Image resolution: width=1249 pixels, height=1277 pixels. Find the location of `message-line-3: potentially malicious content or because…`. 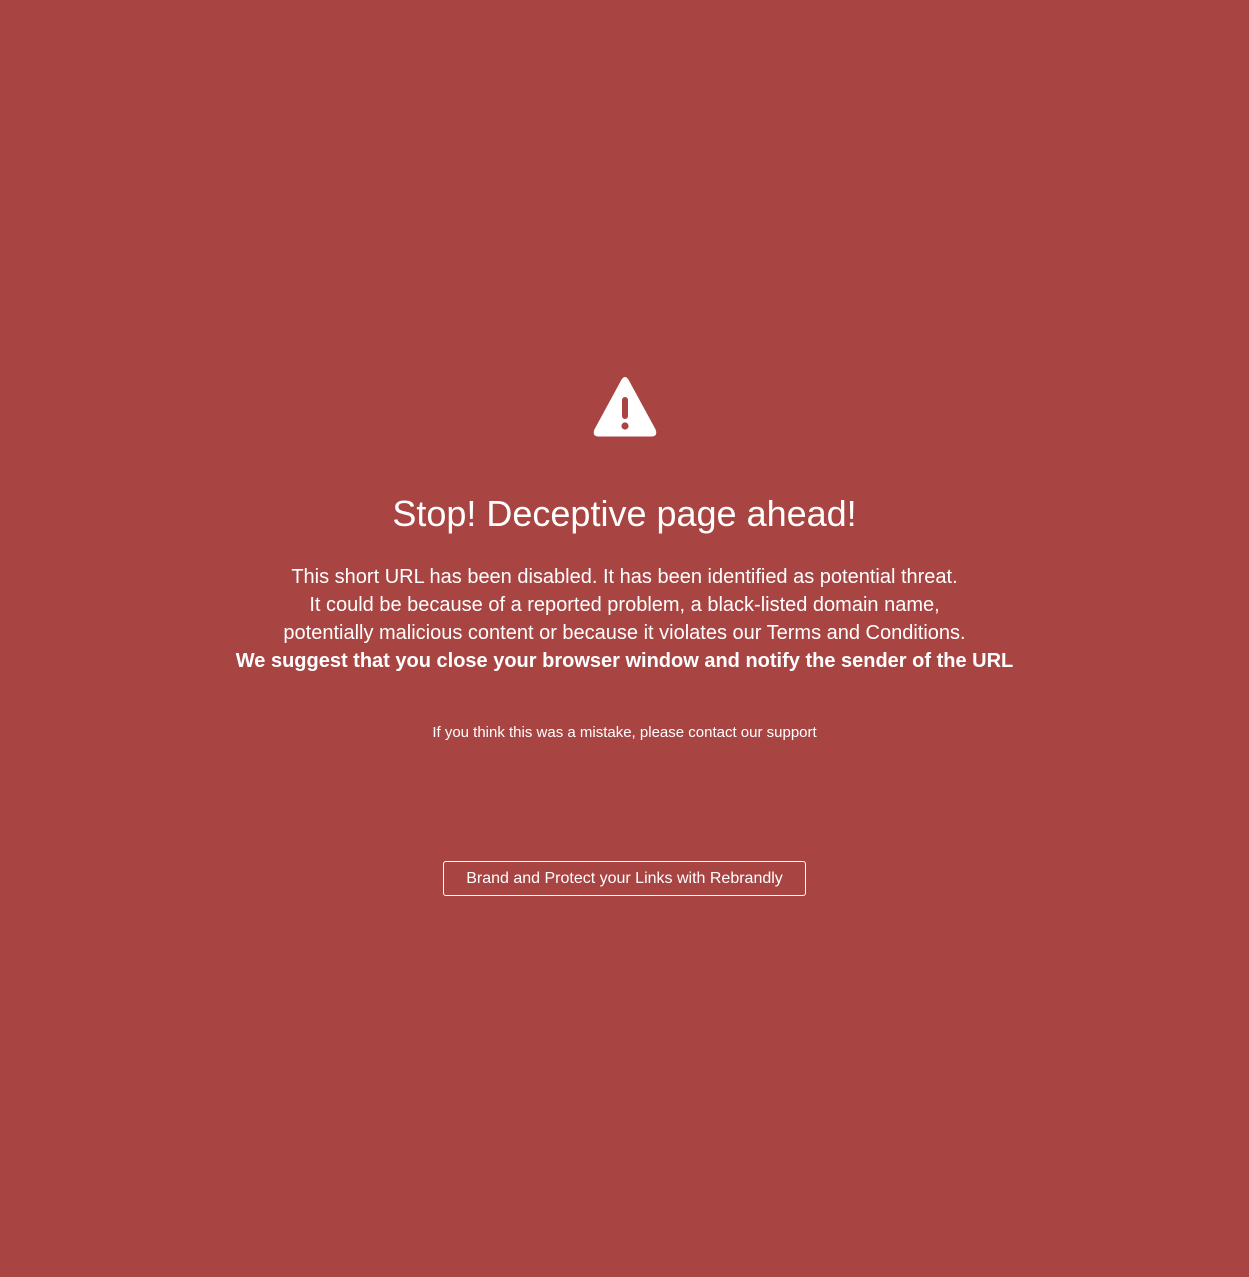

message-line-3: potentially malicious content or because… is located at coordinates (624, 633).